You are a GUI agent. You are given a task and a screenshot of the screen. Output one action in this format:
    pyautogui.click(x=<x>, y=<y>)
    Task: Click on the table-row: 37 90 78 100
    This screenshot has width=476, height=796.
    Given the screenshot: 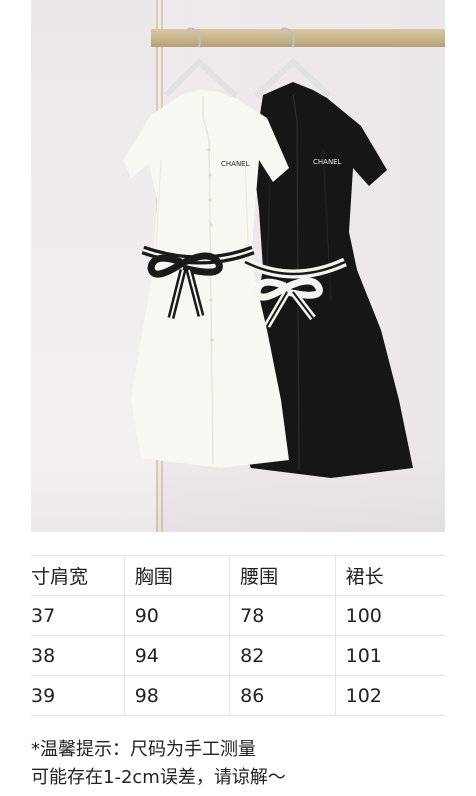 What is the action you would take?
    pyautogui.click(x=238, y=615)
    